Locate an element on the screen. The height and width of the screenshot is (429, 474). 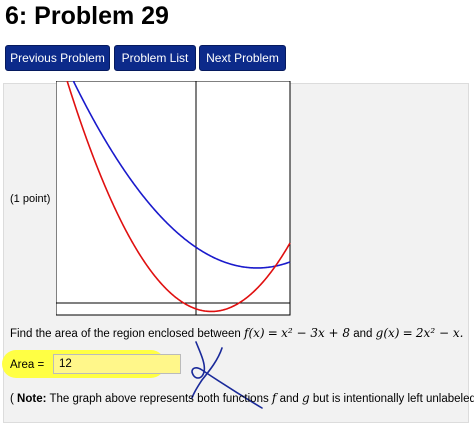
and-word: and is located at coordinates (363, 334).